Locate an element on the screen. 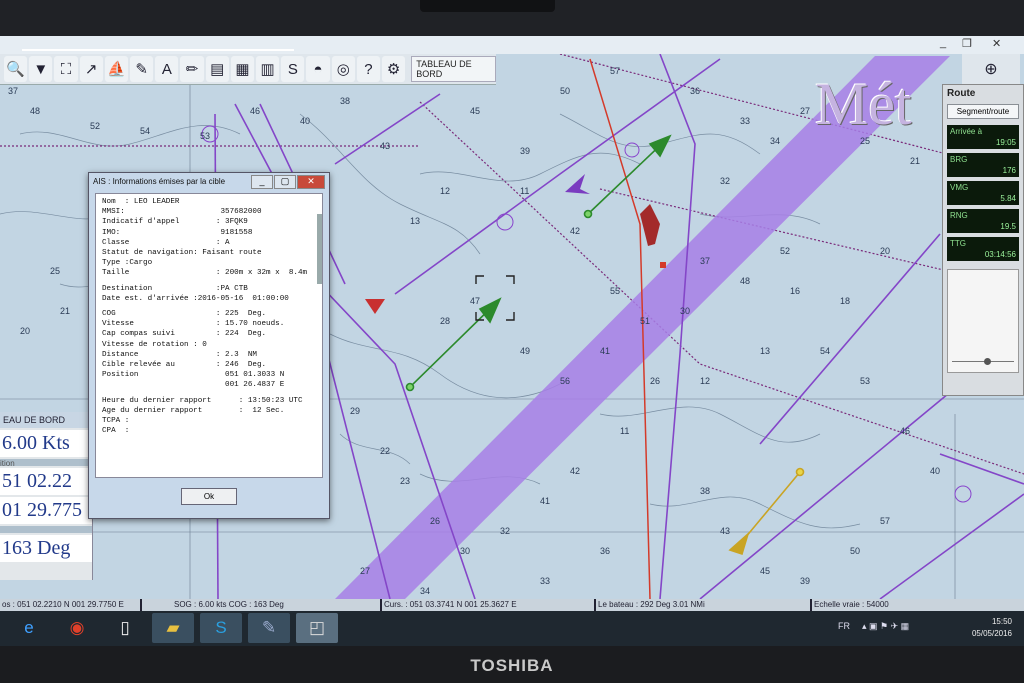 This screenshot has width=1024, height=683. ais-row: Type :Cargo is located at coordinates (127, 263).